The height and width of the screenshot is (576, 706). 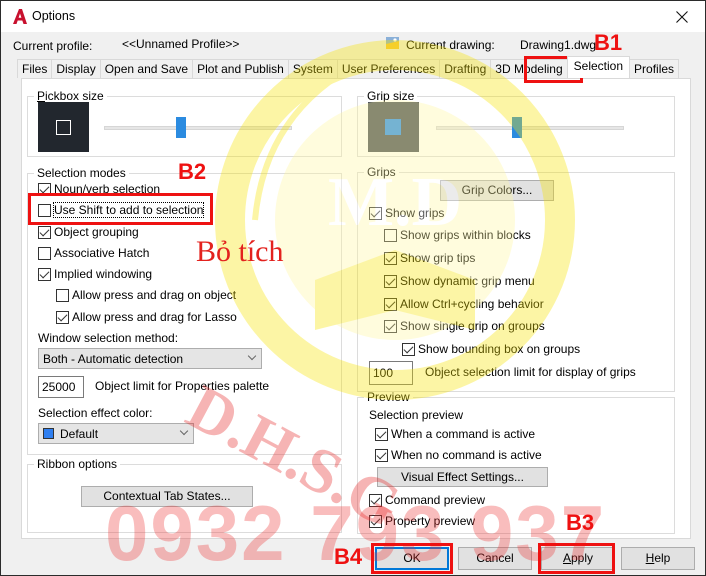 I want to click on window-selection-method-select: Both - Automatic detection, so click(x=150, y=358).